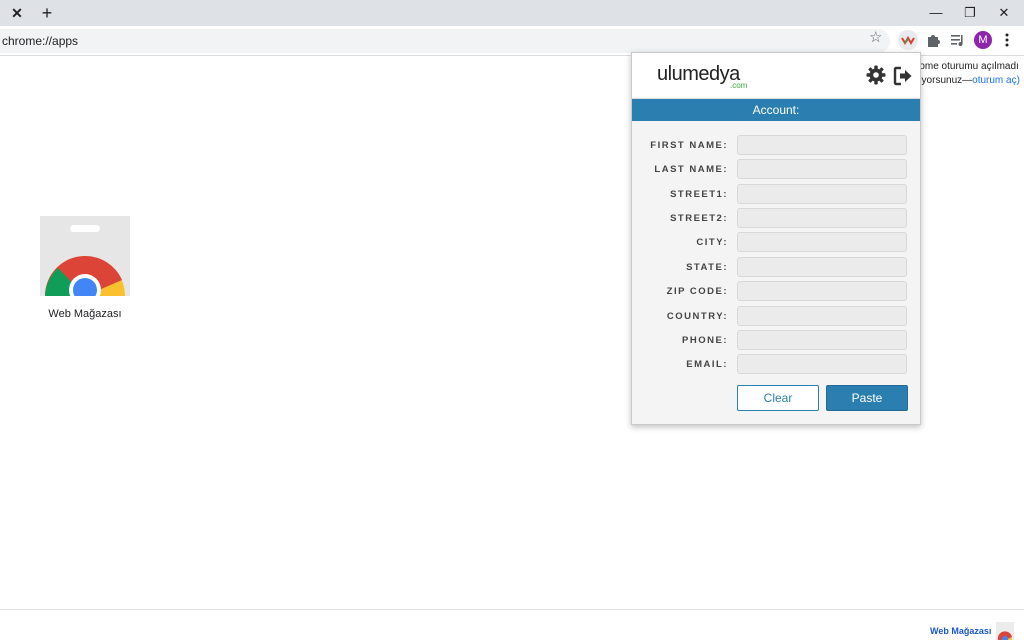 This screenshot has width=1024, height=641. Describe the element at coordinates (512, 625) in the screenshot. I see `bottom-bar: Web Mağazası` at that location.